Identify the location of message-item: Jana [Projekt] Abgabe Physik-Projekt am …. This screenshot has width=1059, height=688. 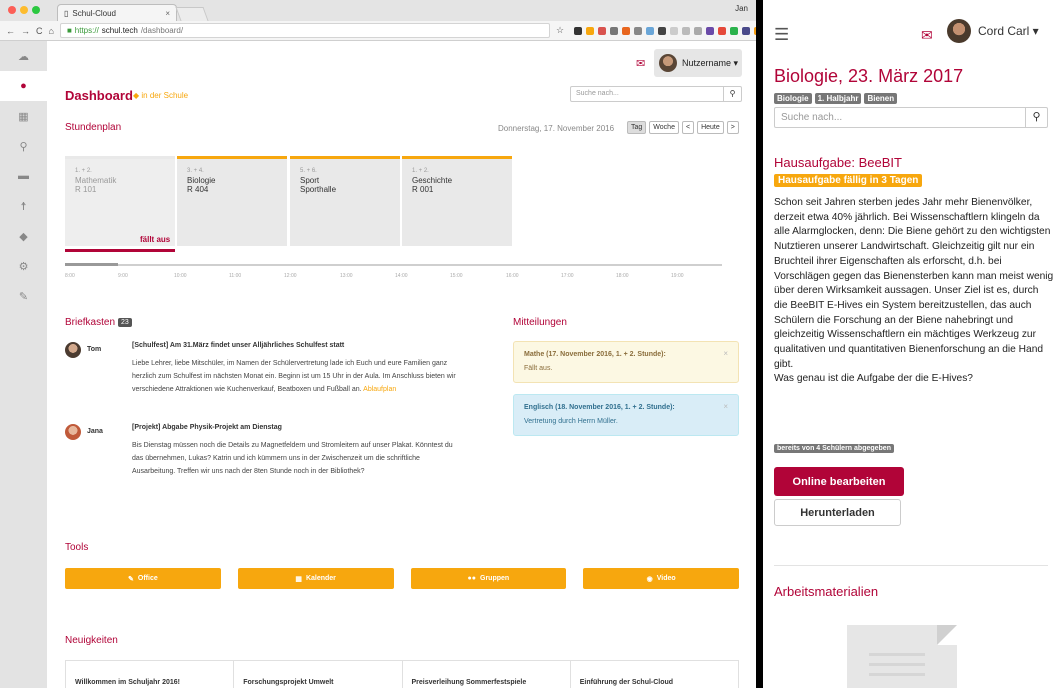
(275, 464).